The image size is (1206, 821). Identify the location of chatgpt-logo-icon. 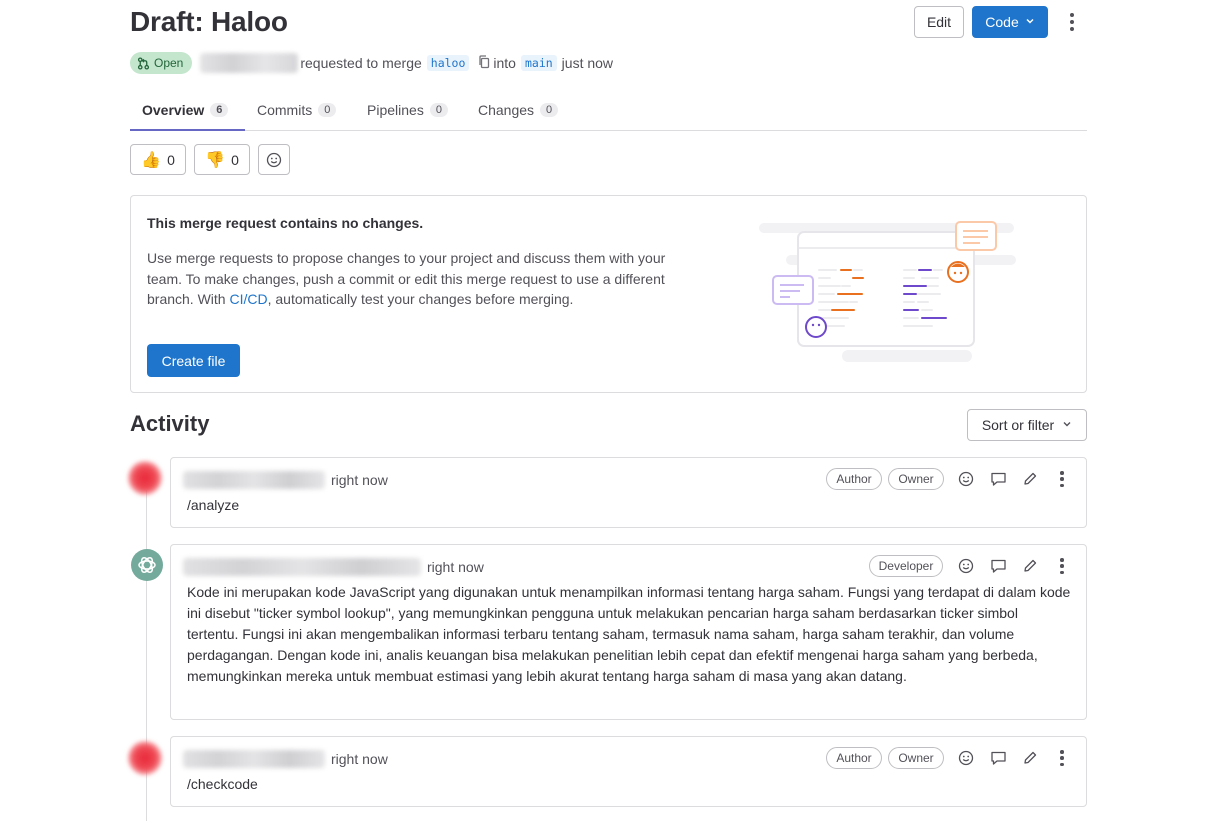
(147, 565).